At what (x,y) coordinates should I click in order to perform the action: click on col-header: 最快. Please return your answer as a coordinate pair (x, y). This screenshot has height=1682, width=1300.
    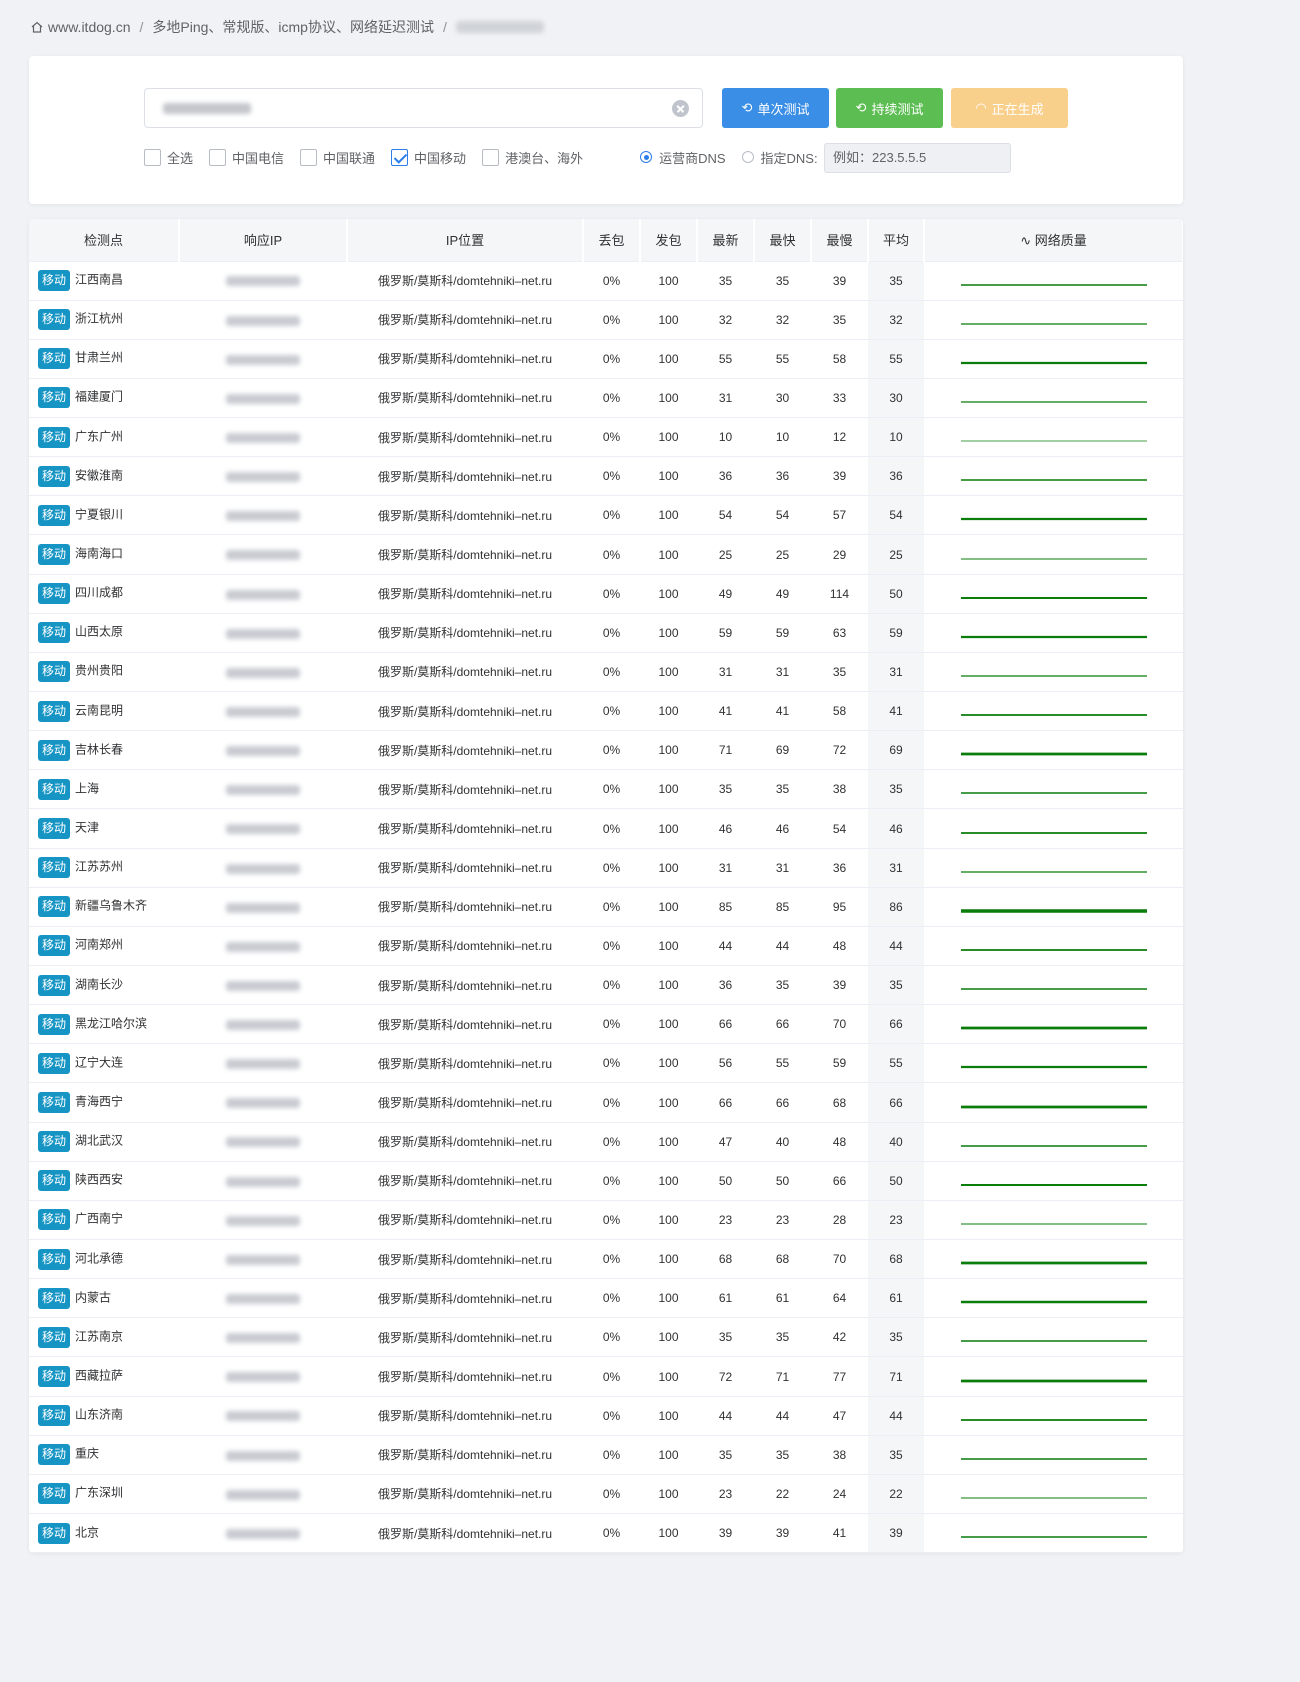
    Looking at the image, I should click on (783, 240).